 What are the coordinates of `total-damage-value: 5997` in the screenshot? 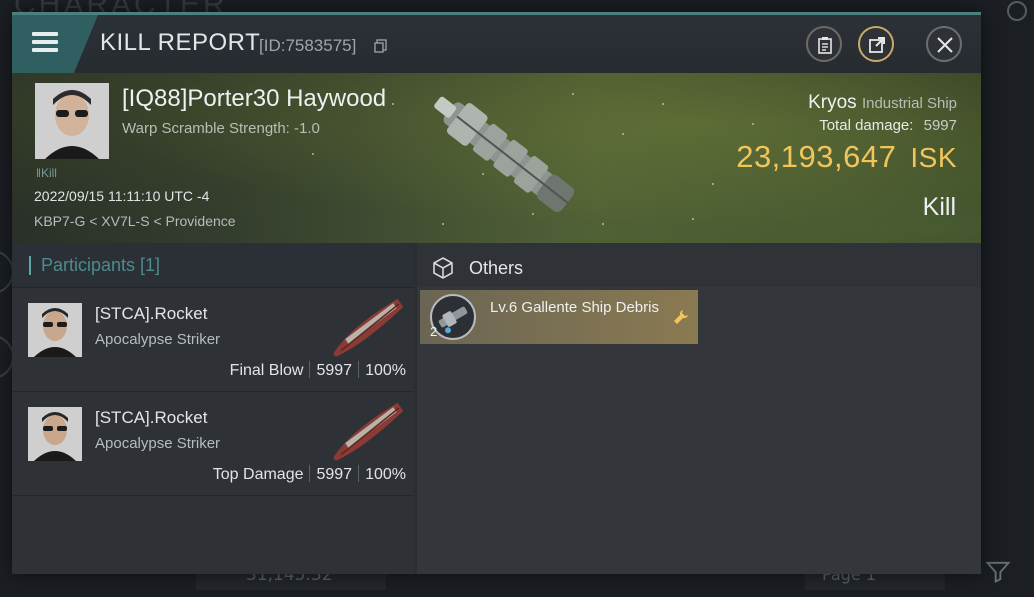 It's located at (940, 125).